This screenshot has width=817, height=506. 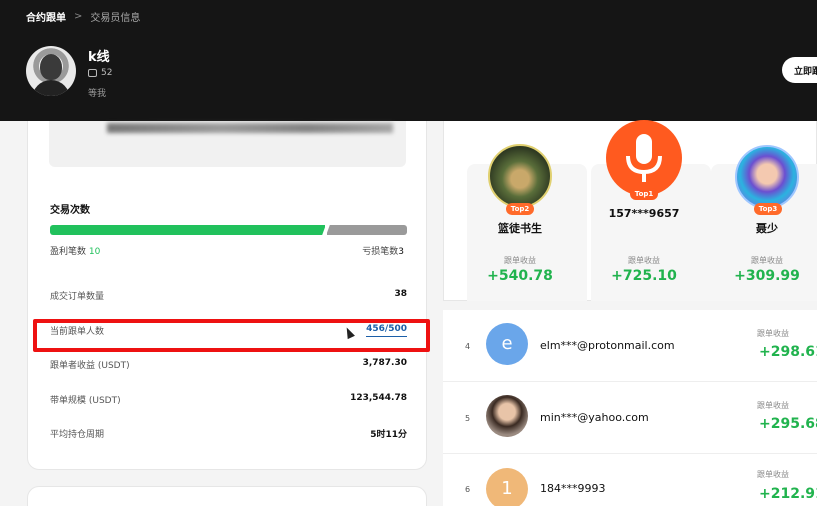 What do you see at coordinates (768, 209) in the screenshot?
I see `top3-badge: Top3` at bounding box center [768, 209].